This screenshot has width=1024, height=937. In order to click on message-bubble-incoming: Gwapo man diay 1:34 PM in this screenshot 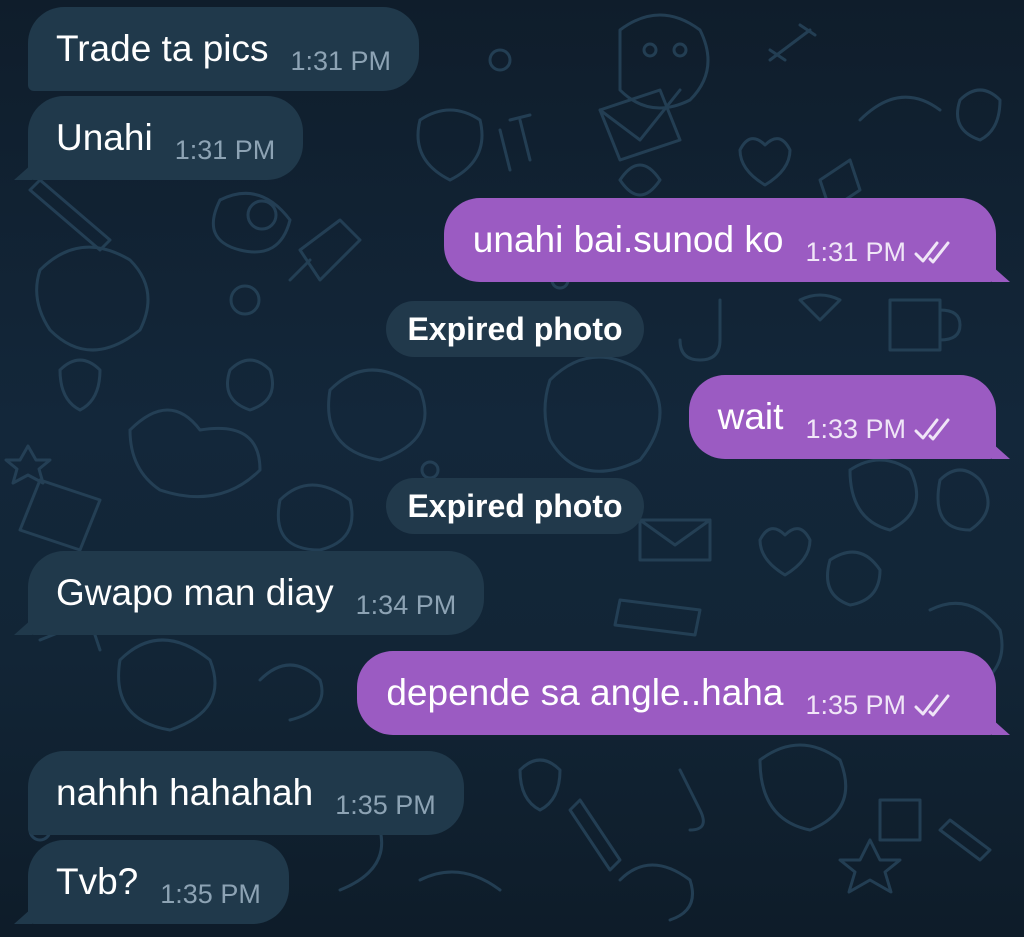, I will do `click(249, 593)`.